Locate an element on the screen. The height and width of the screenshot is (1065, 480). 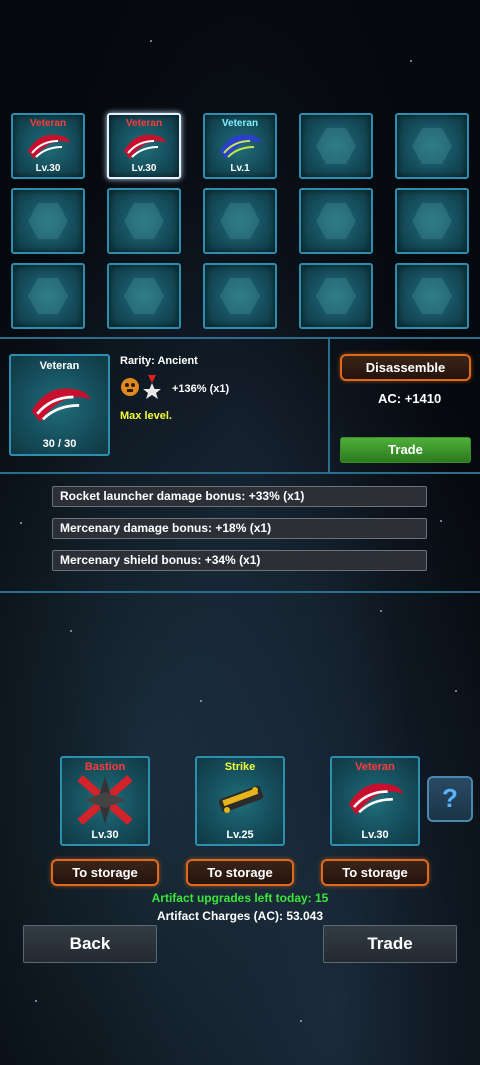
medal-bonus-icon is located at coordinates (152, 387).